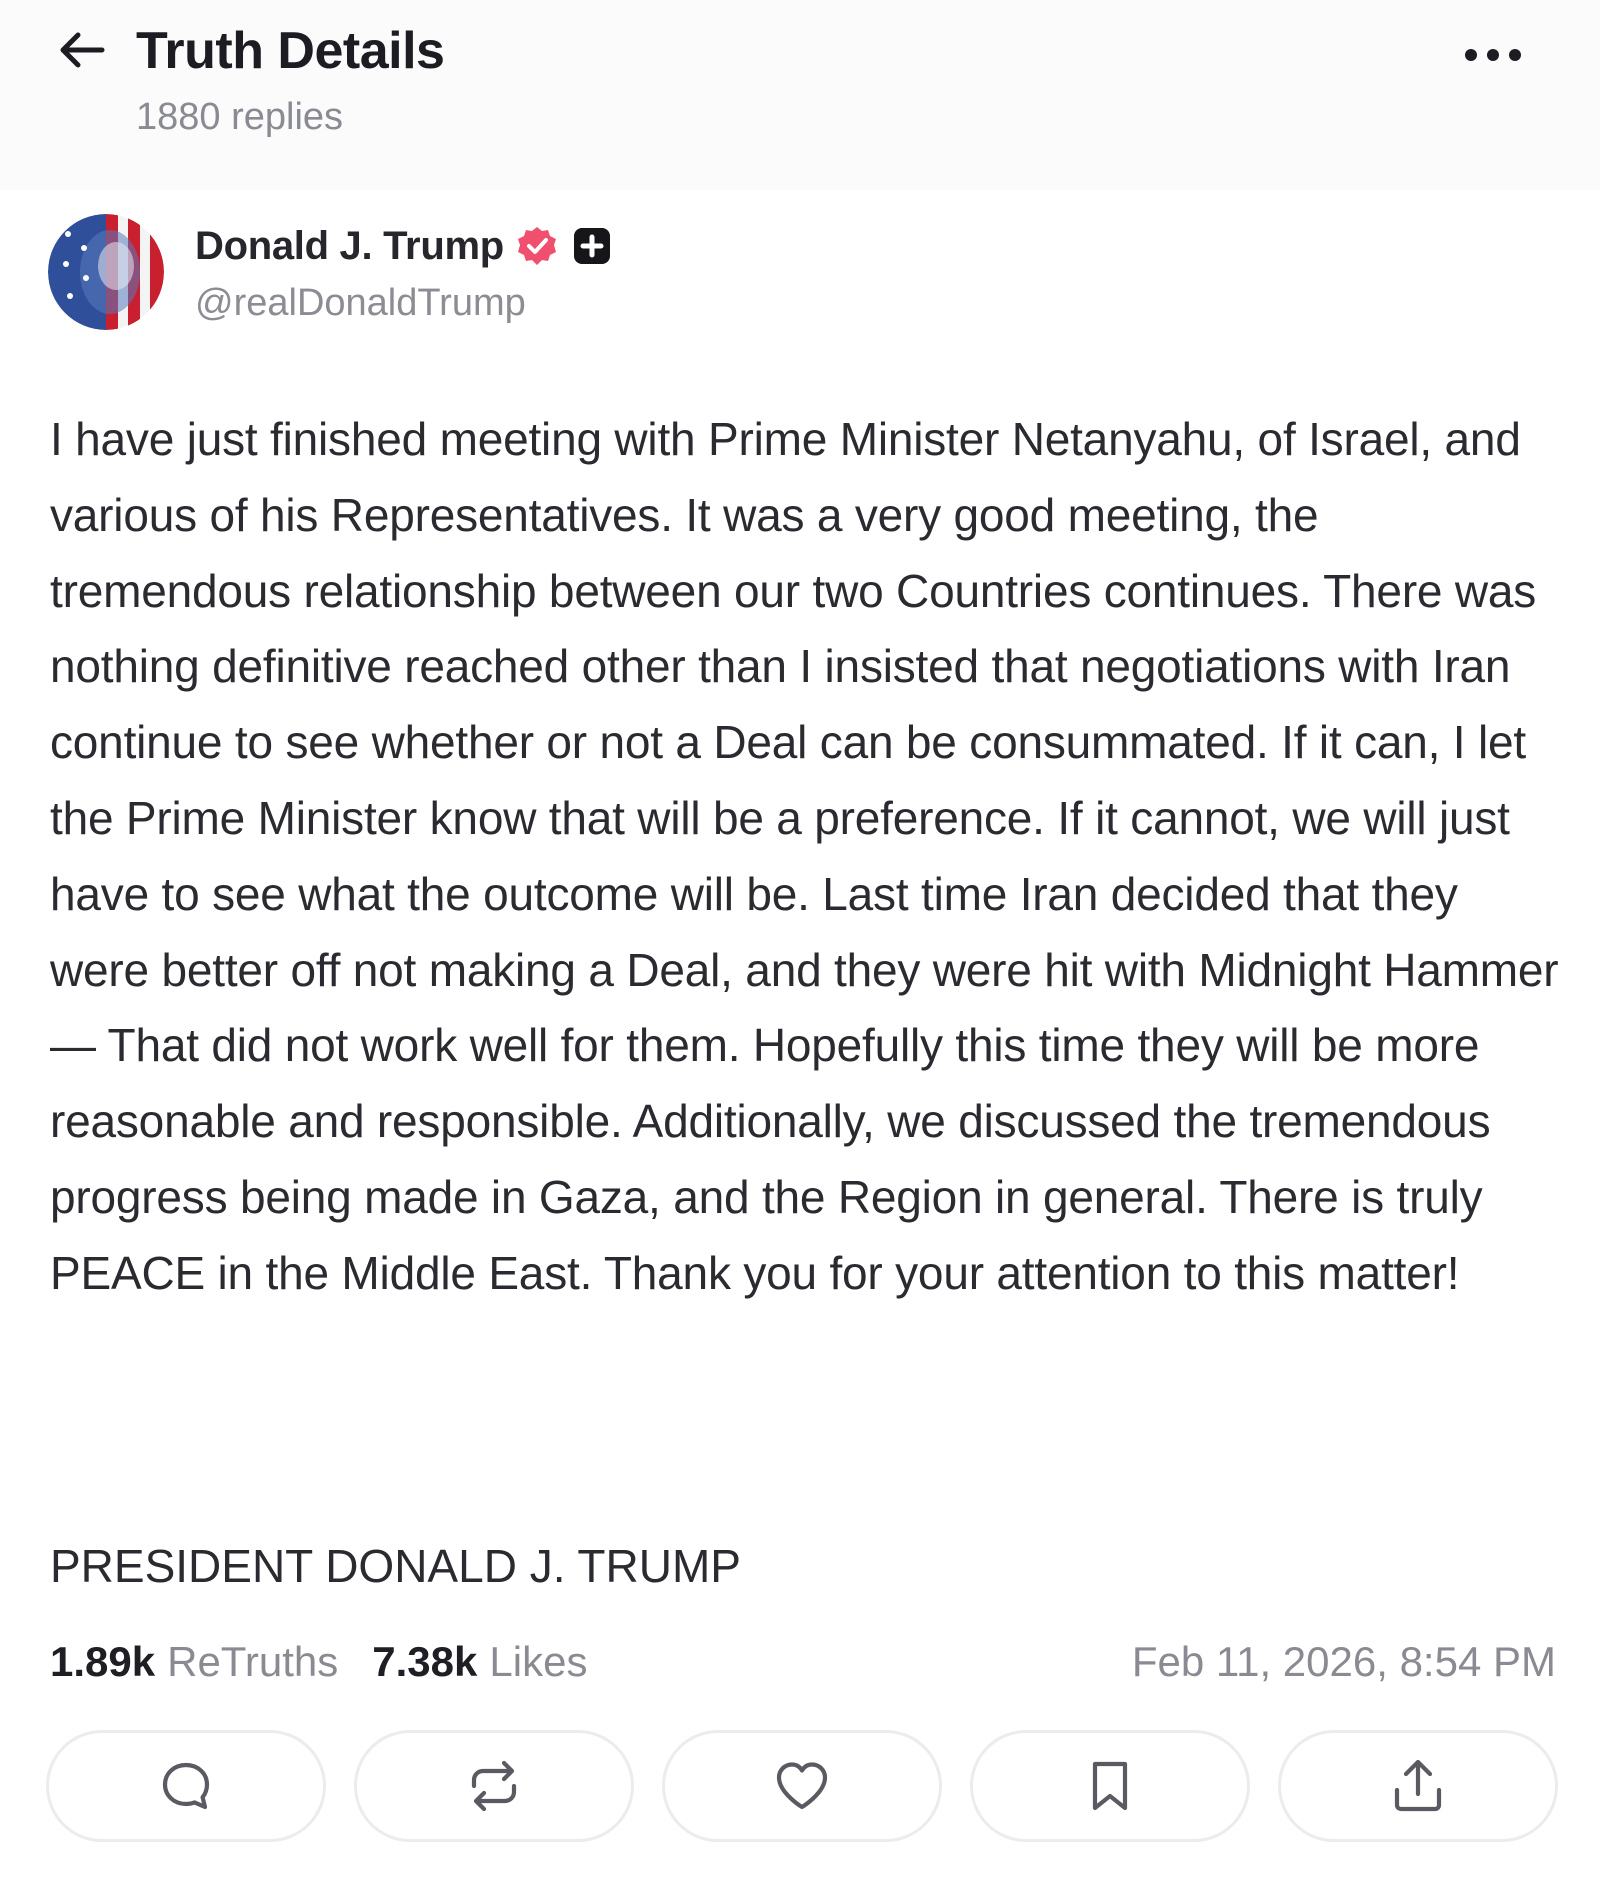 The image size is (1600, 1883). I want to click on page-title: Truth Details, so click(290, 51).